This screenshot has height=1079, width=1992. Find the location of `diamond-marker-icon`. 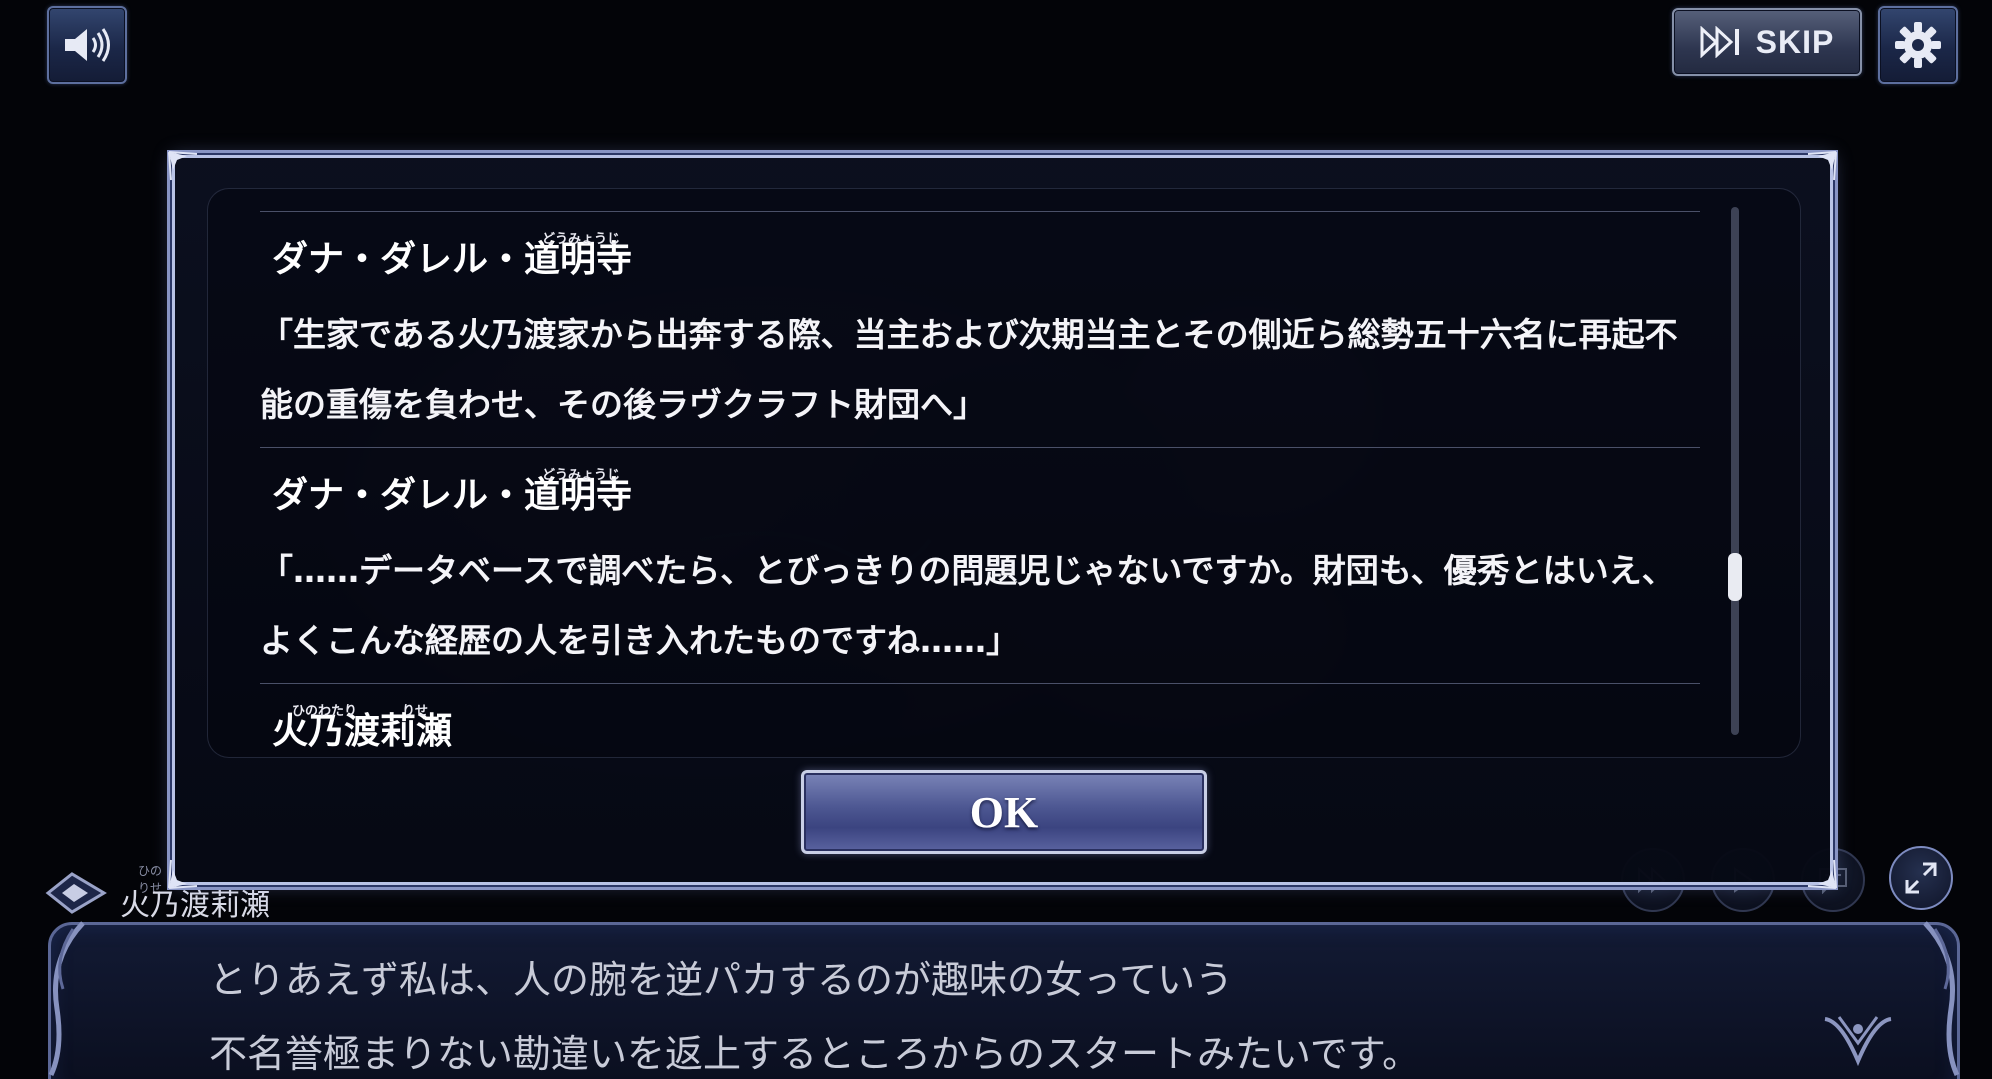

diamond-marker-icon is located at coordinates (76, 893).